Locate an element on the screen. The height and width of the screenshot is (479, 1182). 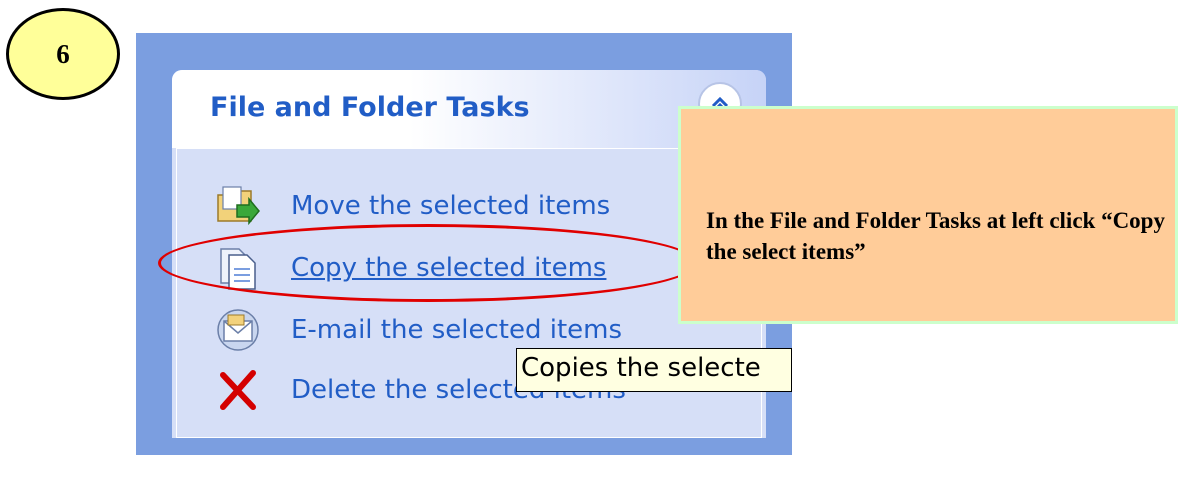
task-label: E-mail the selected items is located at coordinates (457, 330).